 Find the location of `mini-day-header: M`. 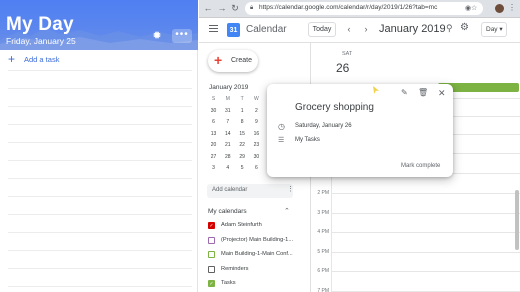

mini-day-header: M is located at coordinates (227, 99).